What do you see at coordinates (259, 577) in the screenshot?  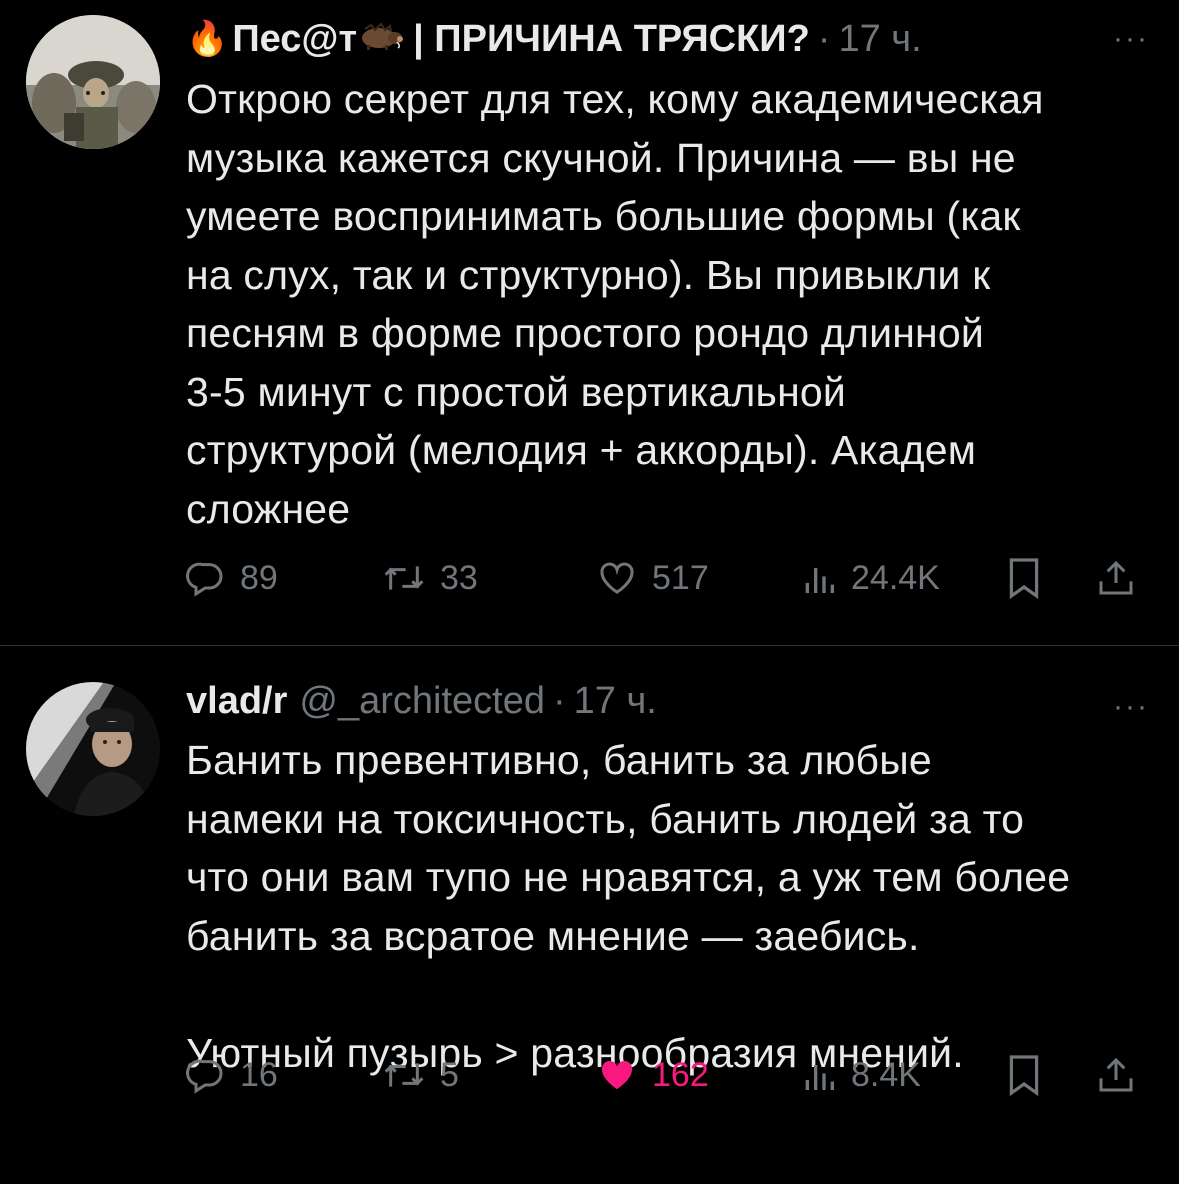 I see `reply-count: 89` at bounding box center [259, 577].